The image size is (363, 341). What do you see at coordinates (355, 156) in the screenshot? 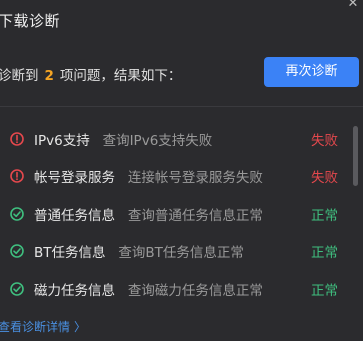
I see `list-scrollbar` at bounding box center [355, 156].